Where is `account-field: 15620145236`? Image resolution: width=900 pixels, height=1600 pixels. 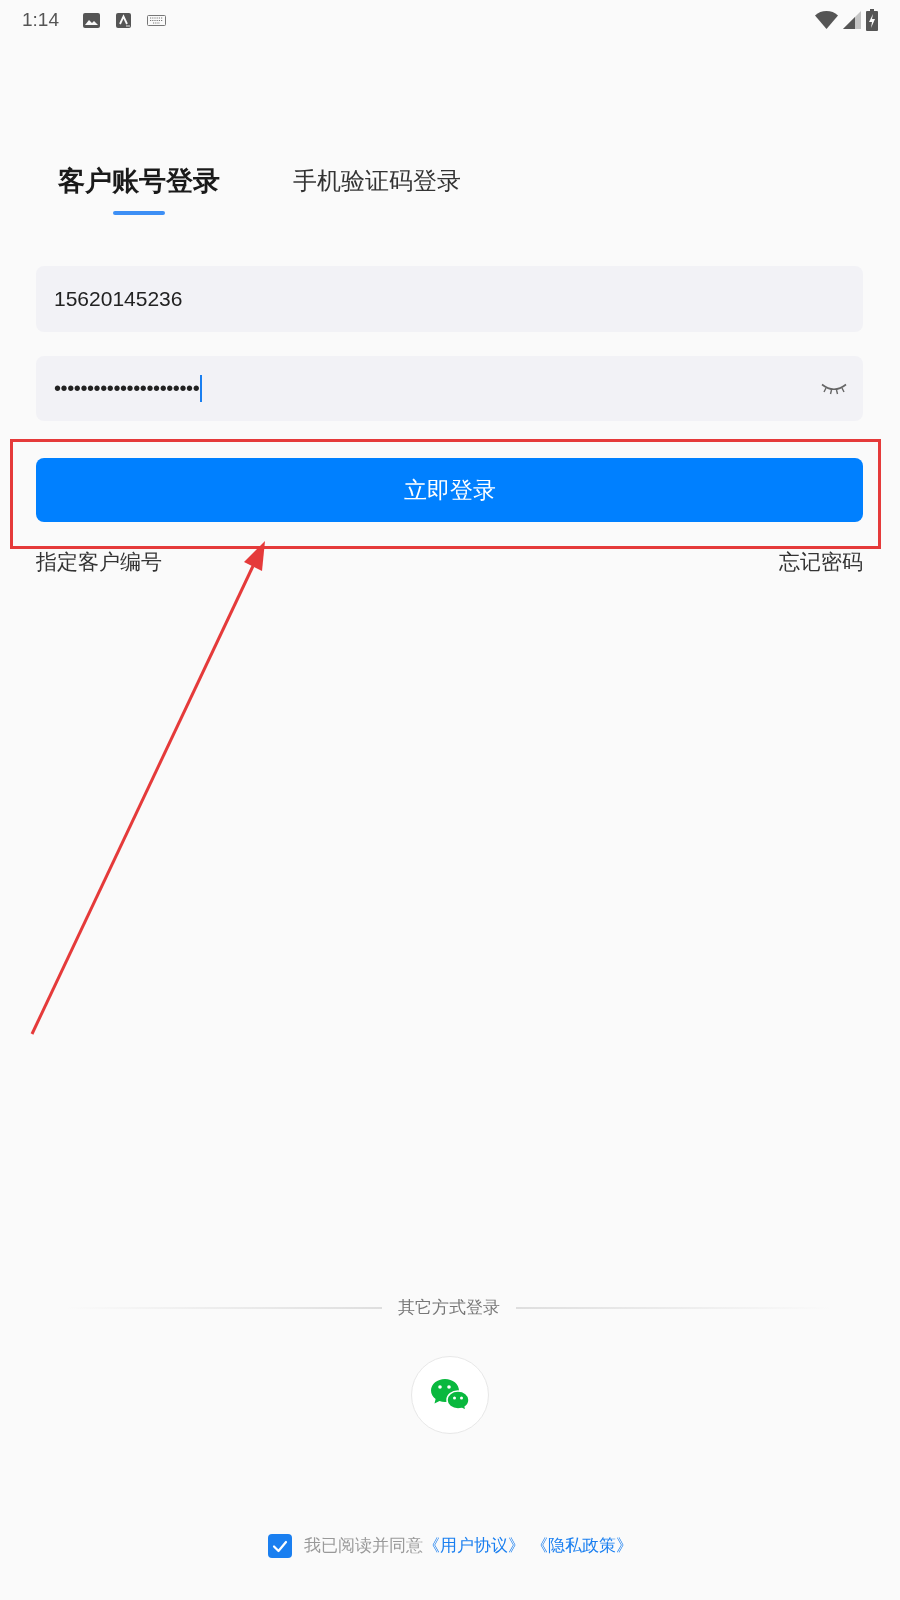 account-field: 15620145236 is located at coordinates (449, 299).